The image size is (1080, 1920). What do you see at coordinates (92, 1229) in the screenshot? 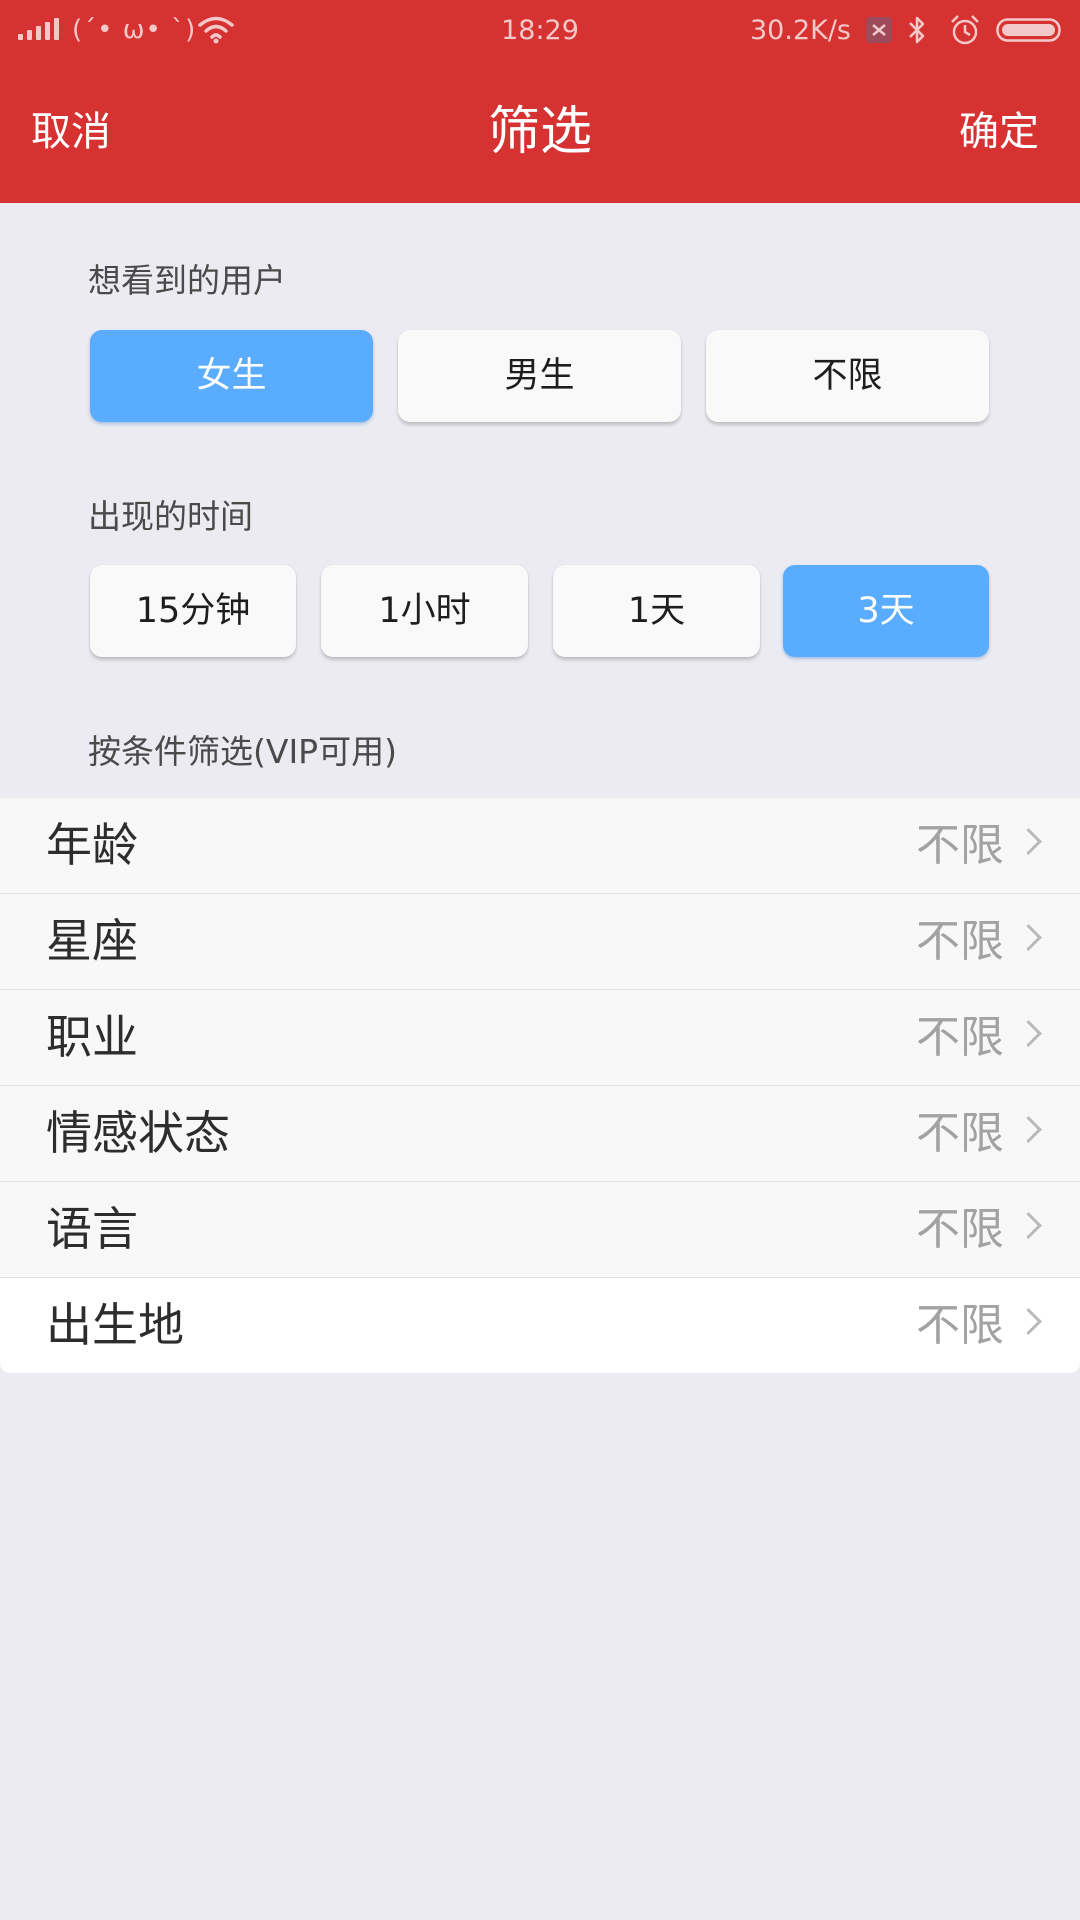
I see `filter-label: 语言` at bounding box center [92, 1229].